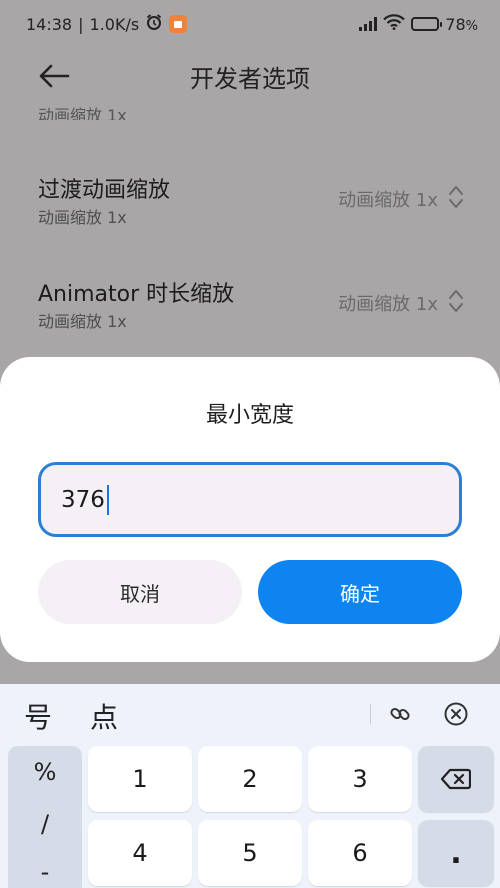 The height and width of the screenshot is (888, 500). I want to click on symbol-key-dash: -, so click(45, 872).